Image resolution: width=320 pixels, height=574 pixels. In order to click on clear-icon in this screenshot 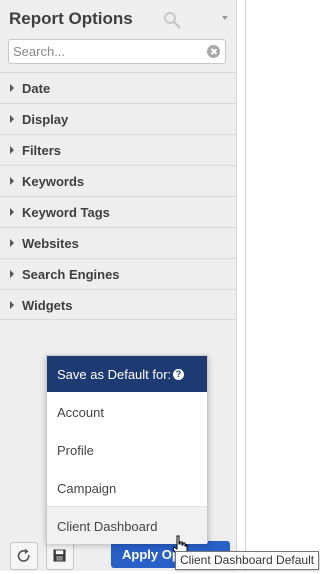, I will do `click(213, 51)`.